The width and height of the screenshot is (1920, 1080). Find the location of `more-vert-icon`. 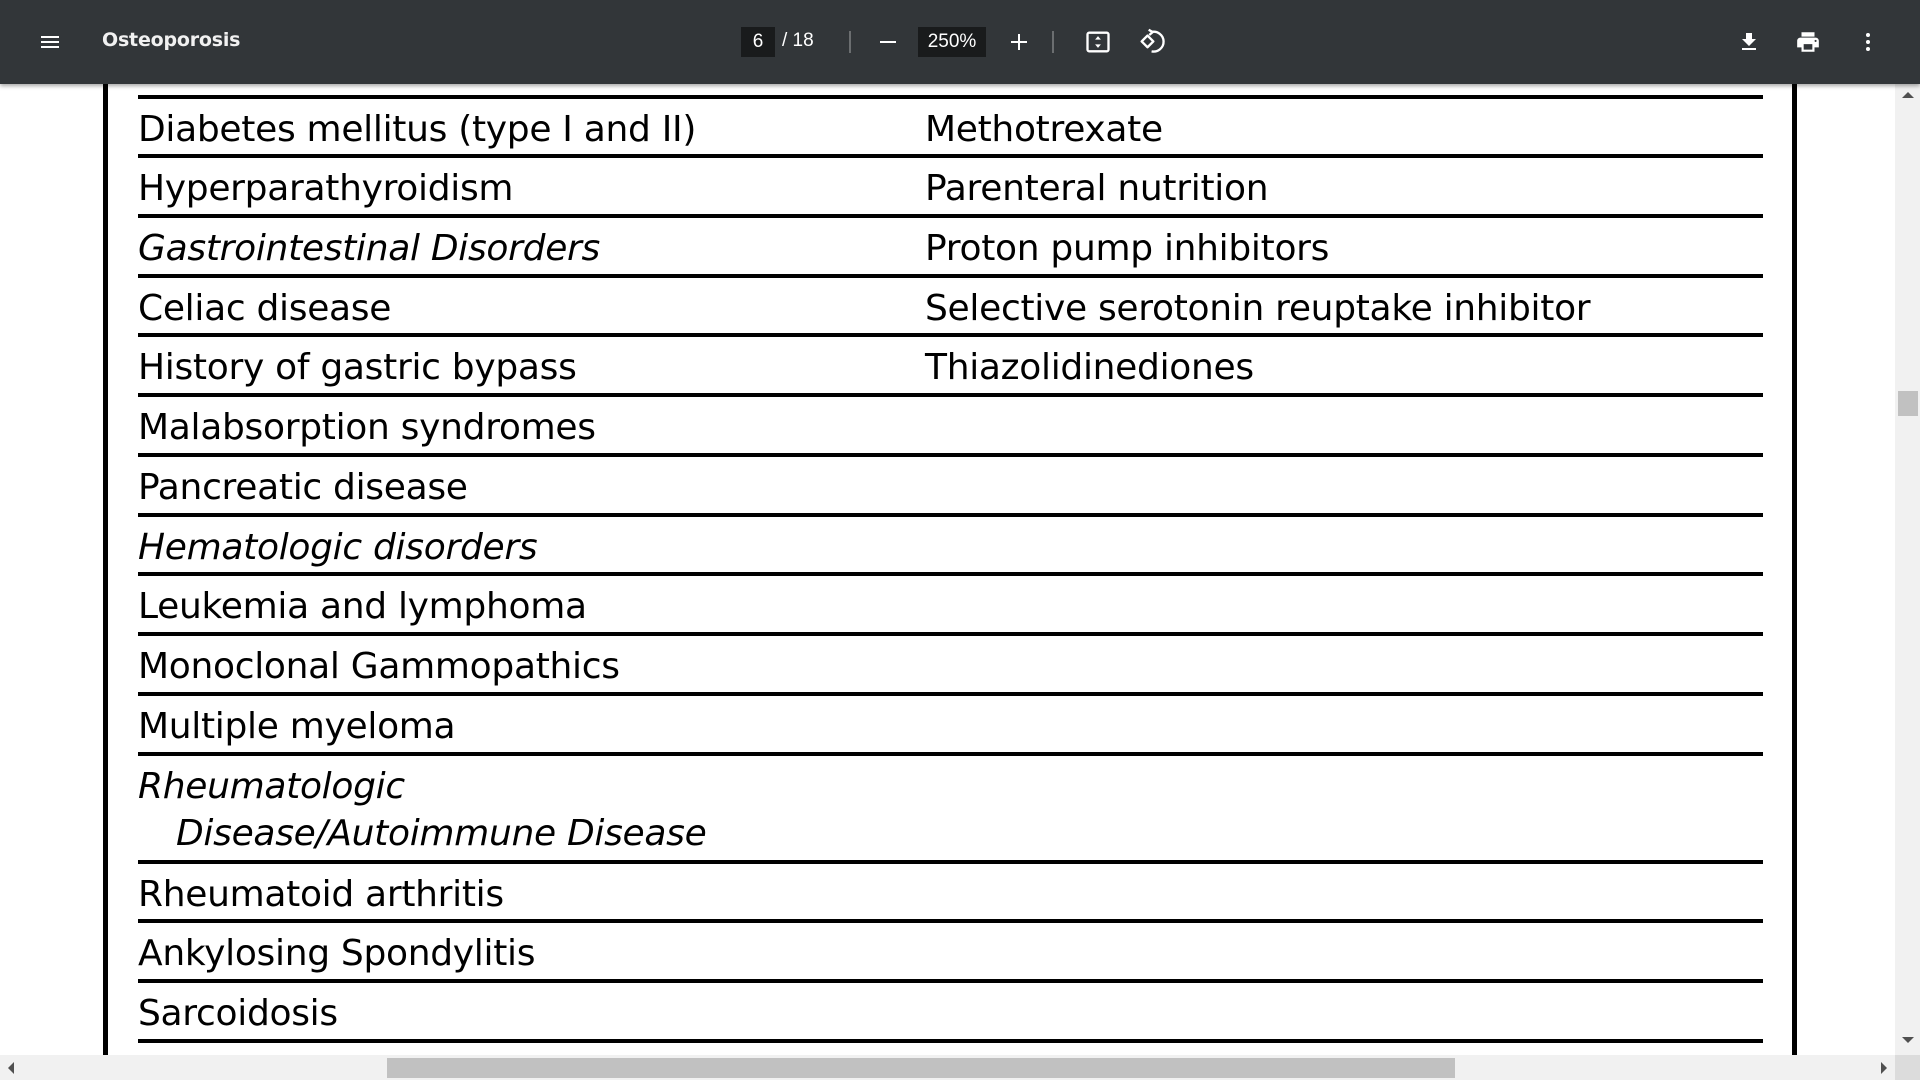

more-vert-icon is located at coordinates (1868, 42).